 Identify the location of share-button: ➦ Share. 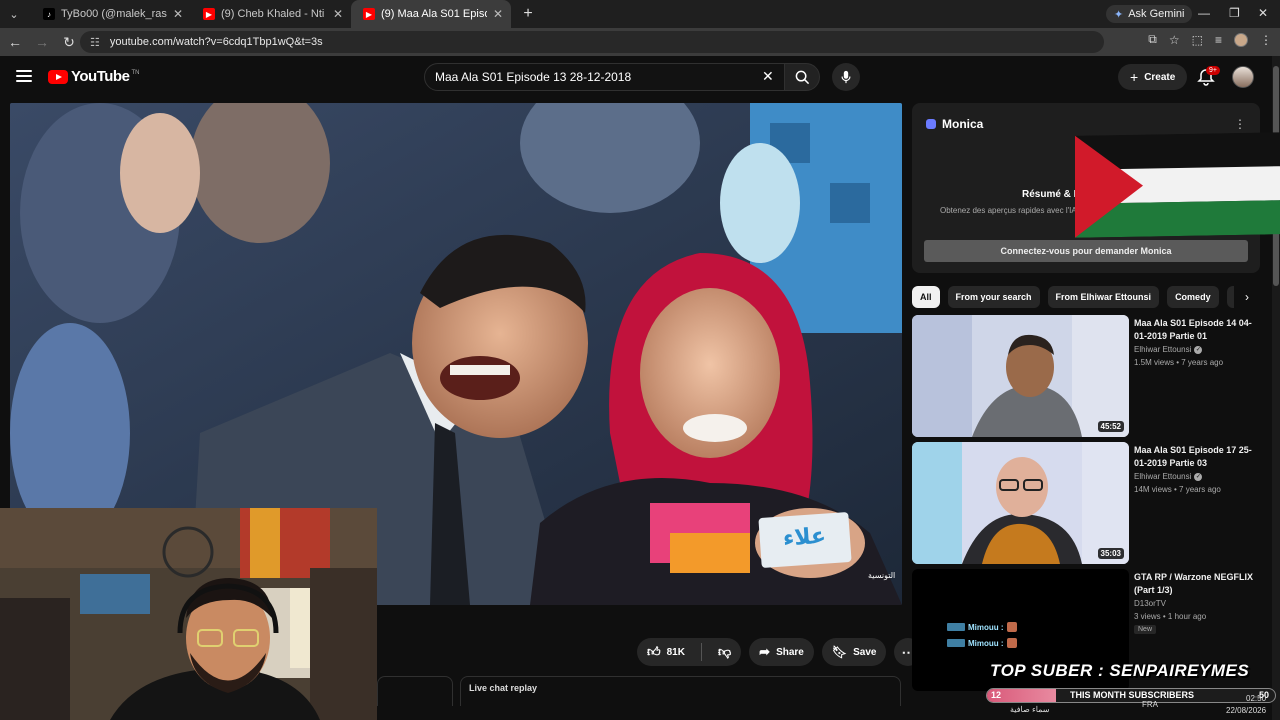
(781, 652).